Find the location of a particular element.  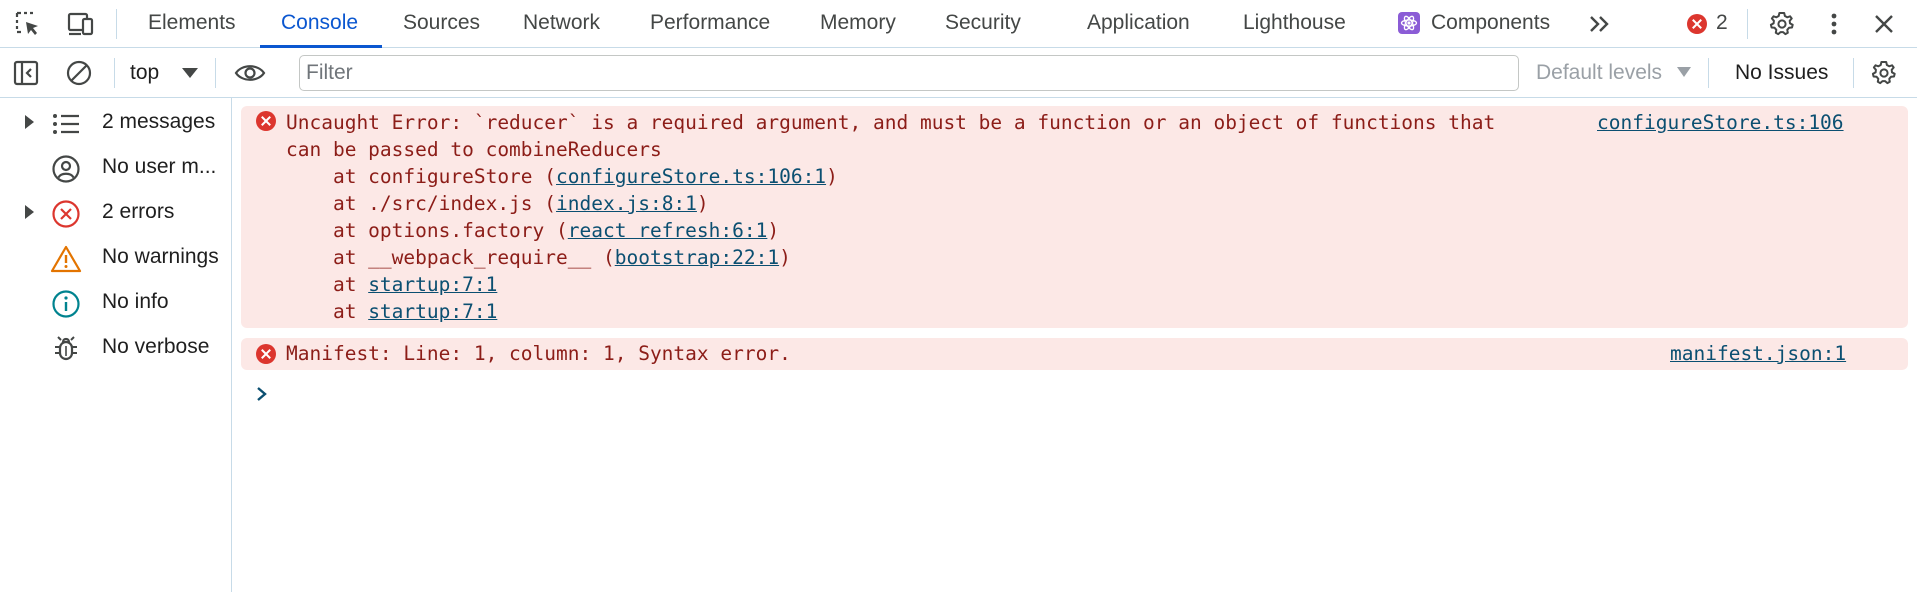

settings-gear-icon is located at coordinates (1782, 24).